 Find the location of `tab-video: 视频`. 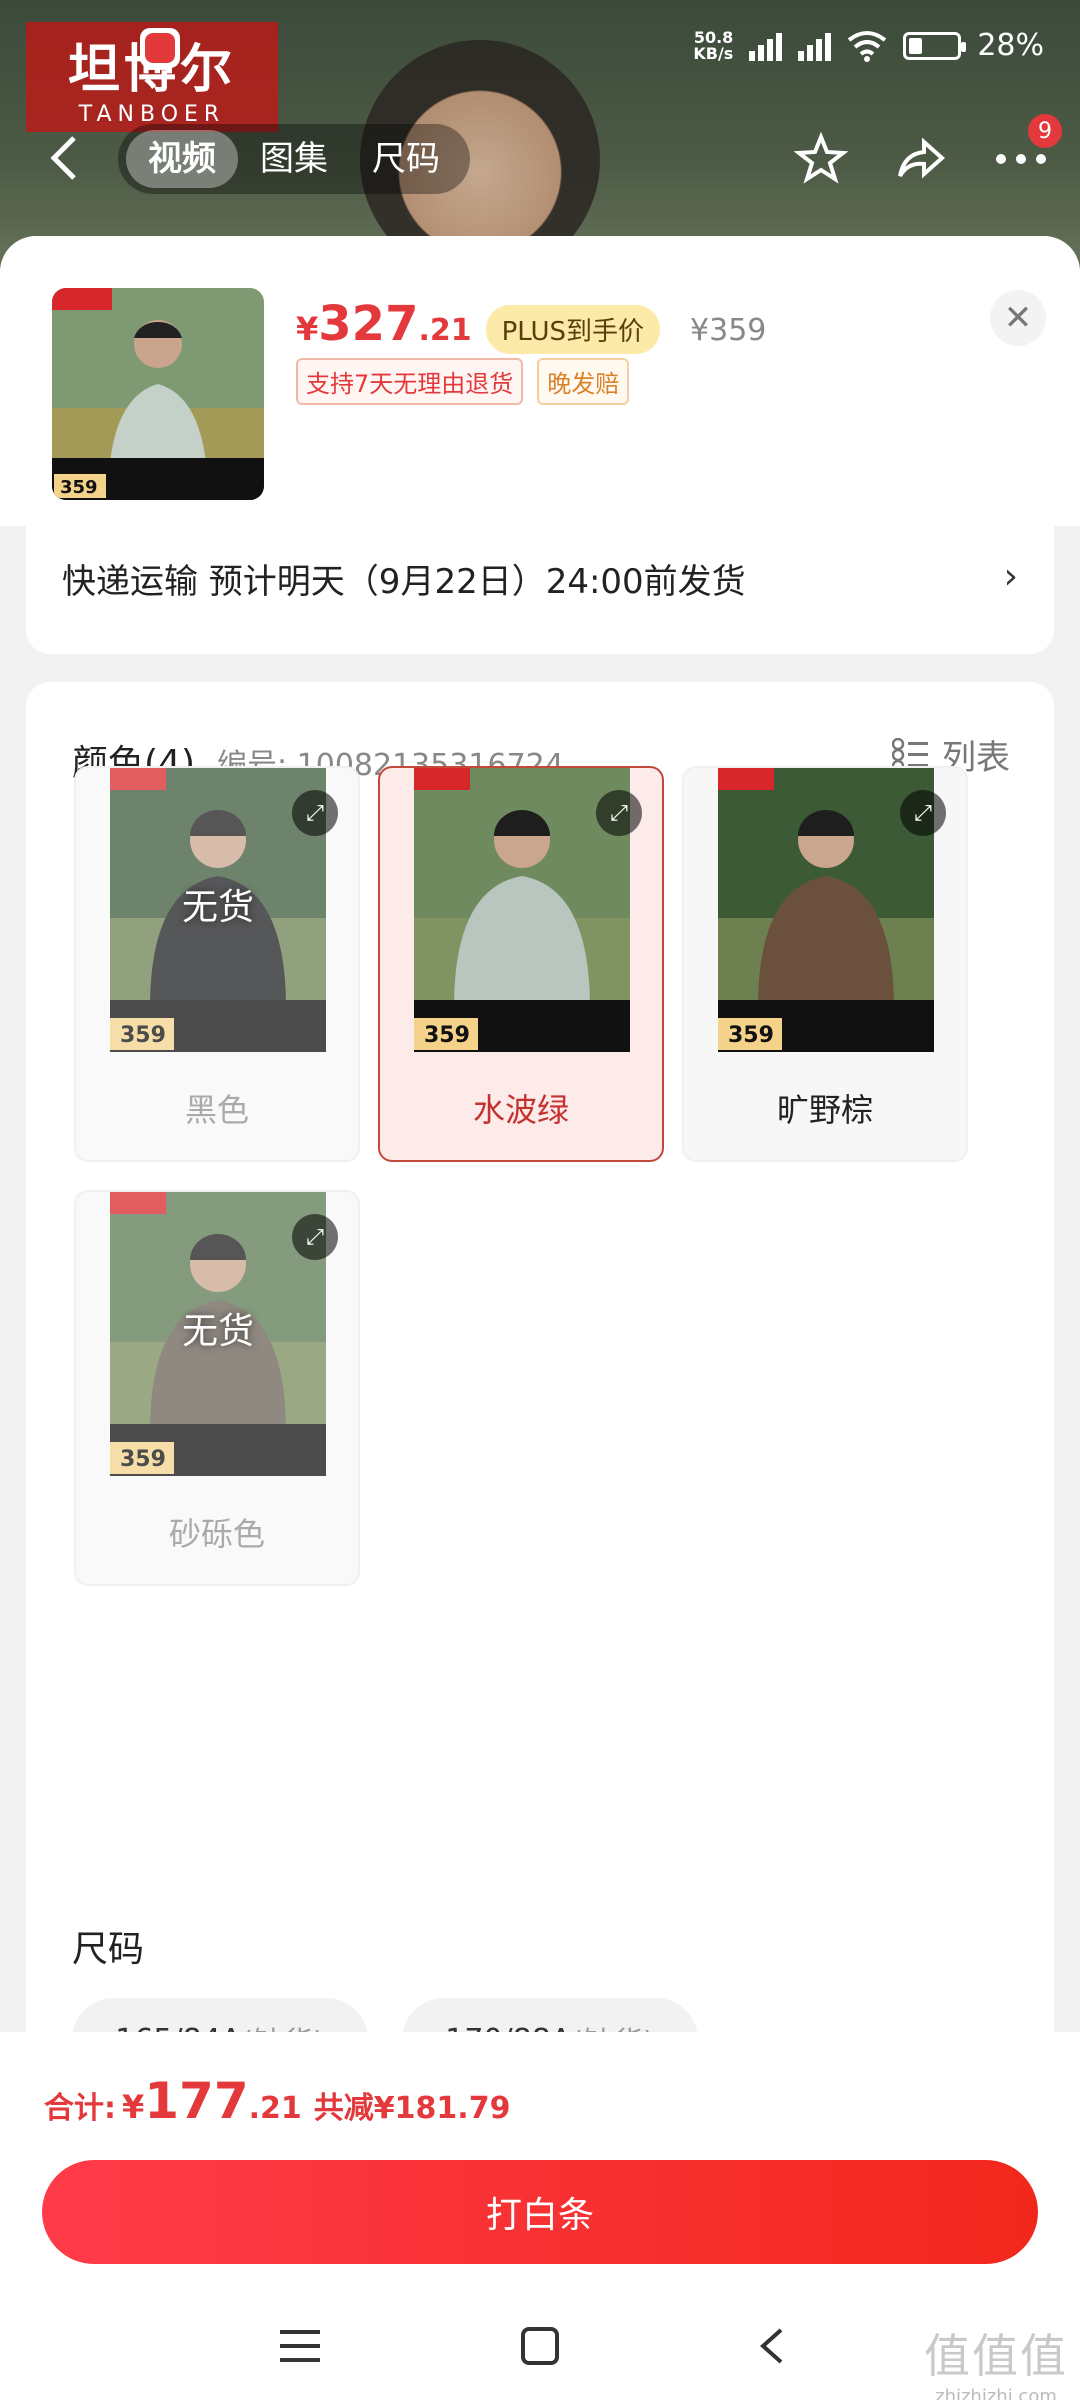

tab-video: 视频 is located at coordinates (182, 159).